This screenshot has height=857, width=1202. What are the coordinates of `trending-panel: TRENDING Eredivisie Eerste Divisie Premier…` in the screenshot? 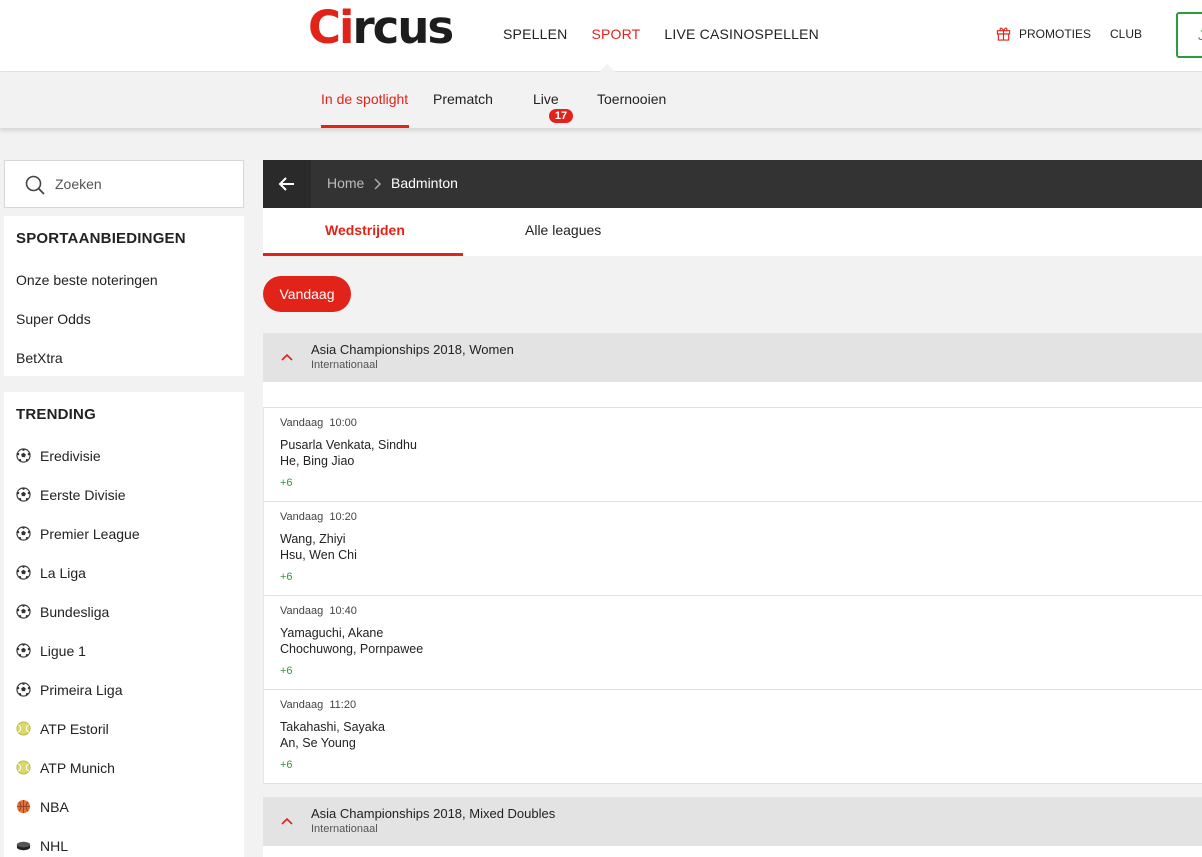 It's located at (124, 624).